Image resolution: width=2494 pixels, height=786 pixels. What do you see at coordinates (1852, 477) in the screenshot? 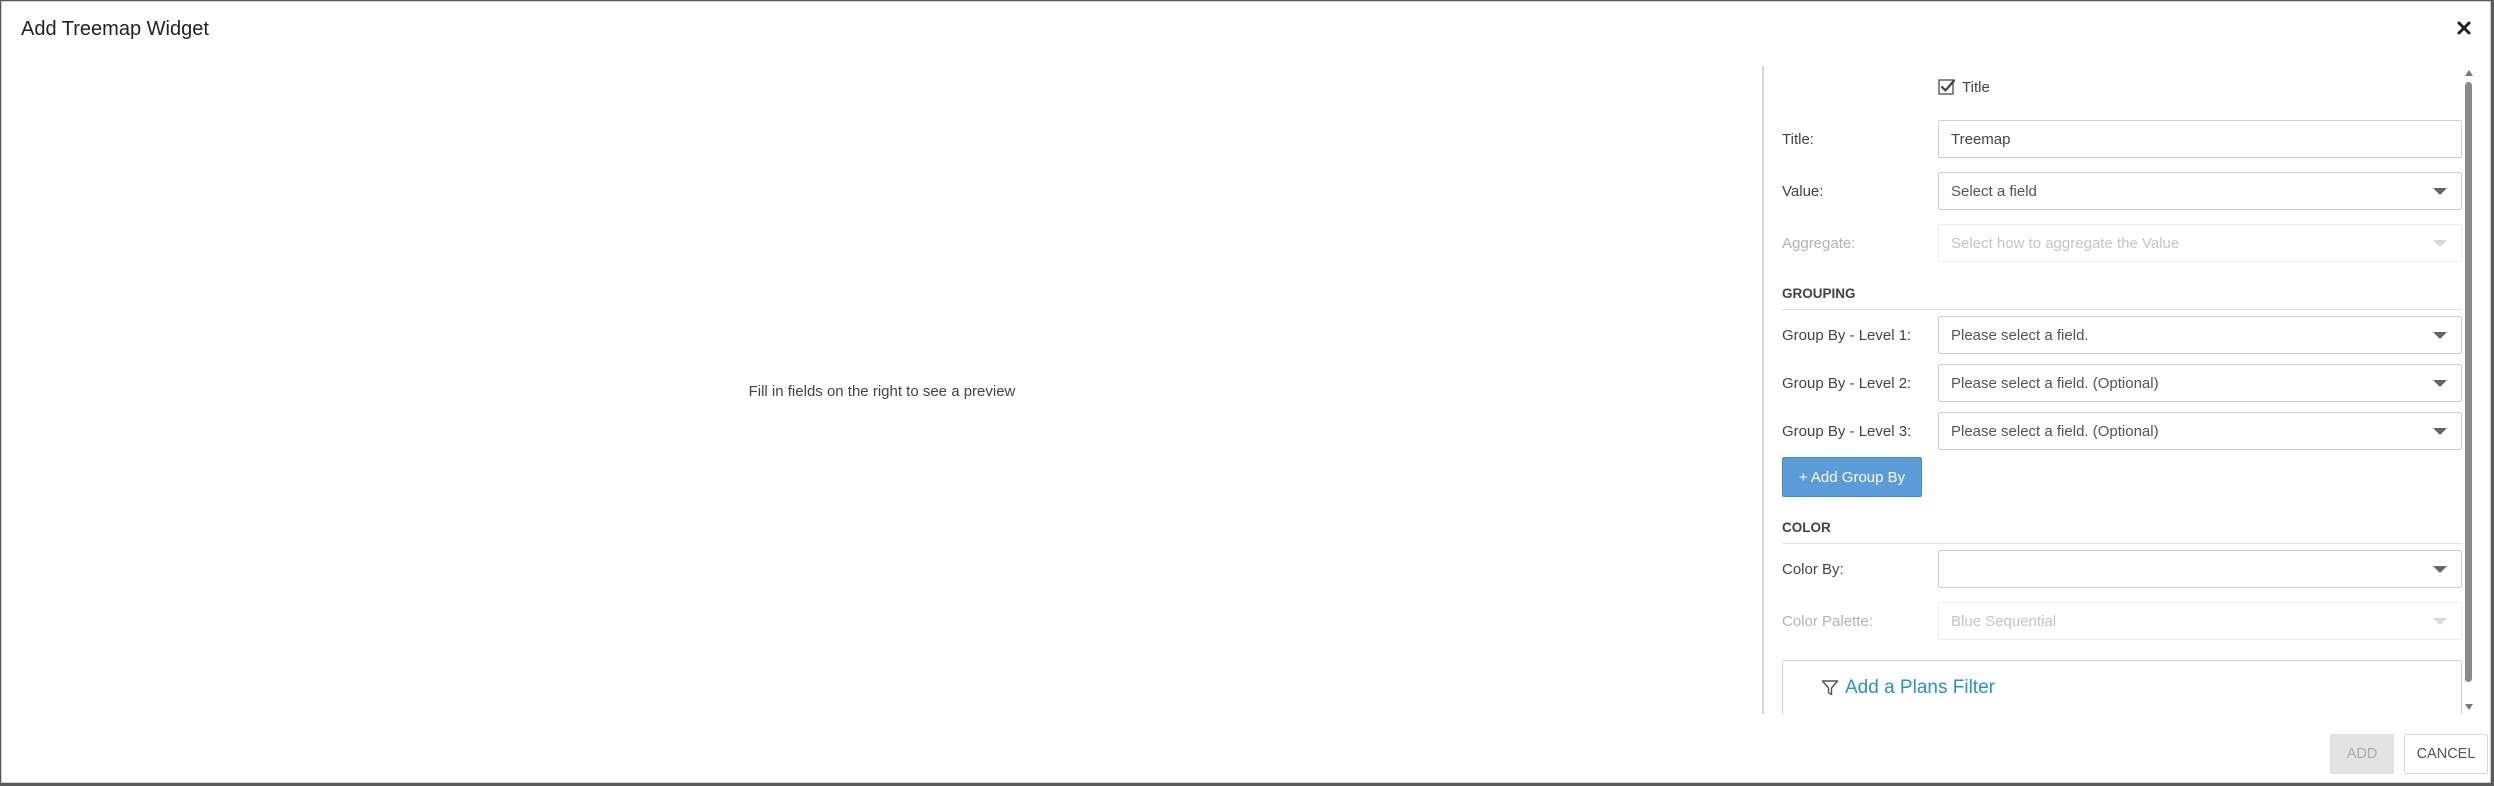
I see `add-group-by-button: + Add Group By` at bounding box center [1852, 477].